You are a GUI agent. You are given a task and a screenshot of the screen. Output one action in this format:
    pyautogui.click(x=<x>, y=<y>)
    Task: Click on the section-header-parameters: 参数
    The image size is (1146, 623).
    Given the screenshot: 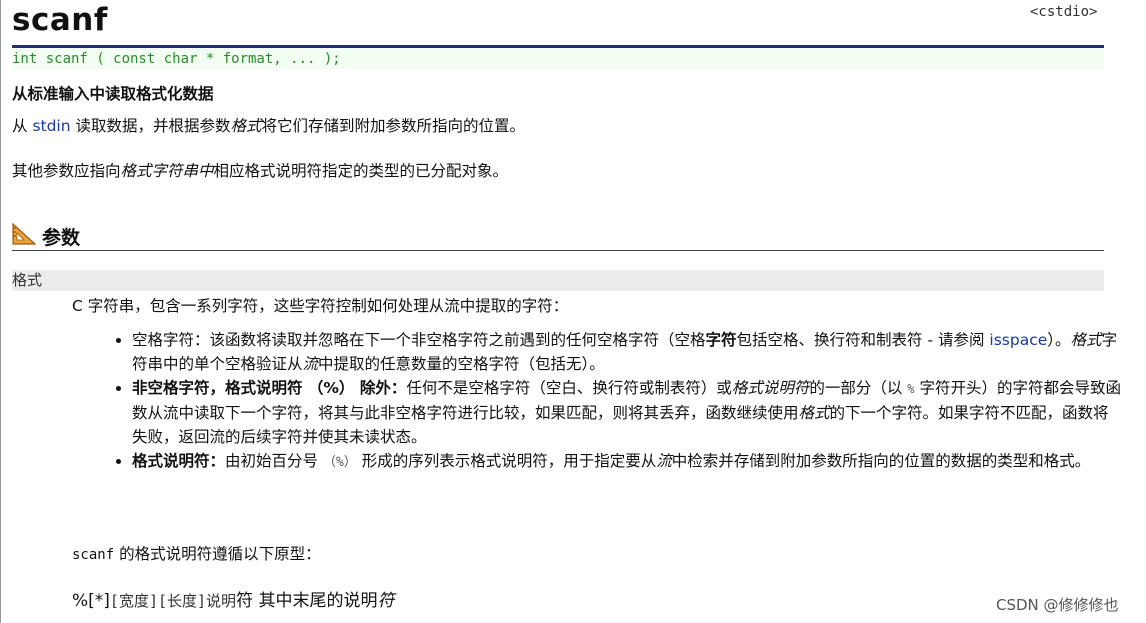 What is the action you would take?
    pyautogui.click(x=46, y=236)
    